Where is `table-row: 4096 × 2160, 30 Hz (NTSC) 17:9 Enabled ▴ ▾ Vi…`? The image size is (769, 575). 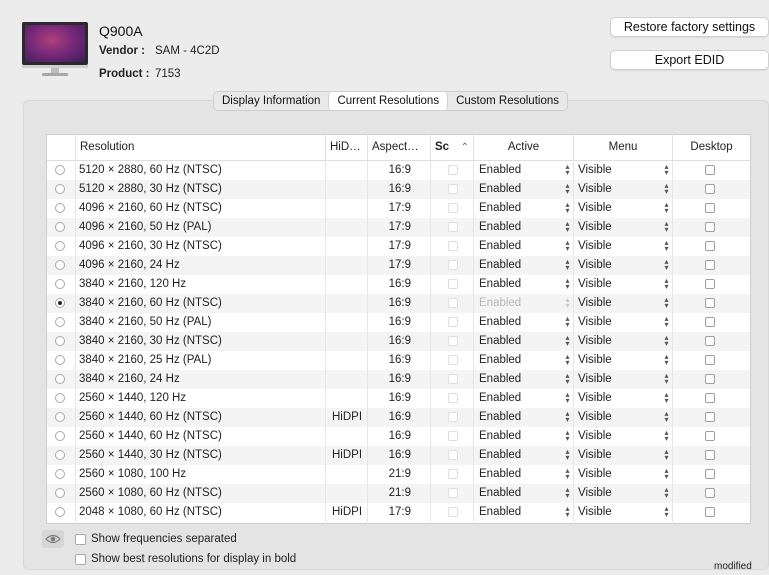 table-row: 4096 × 2160, 30 Hz (NTSC) 17:9 Enabled ▴ ▾ Vi… is located at coordinates (398, 246).